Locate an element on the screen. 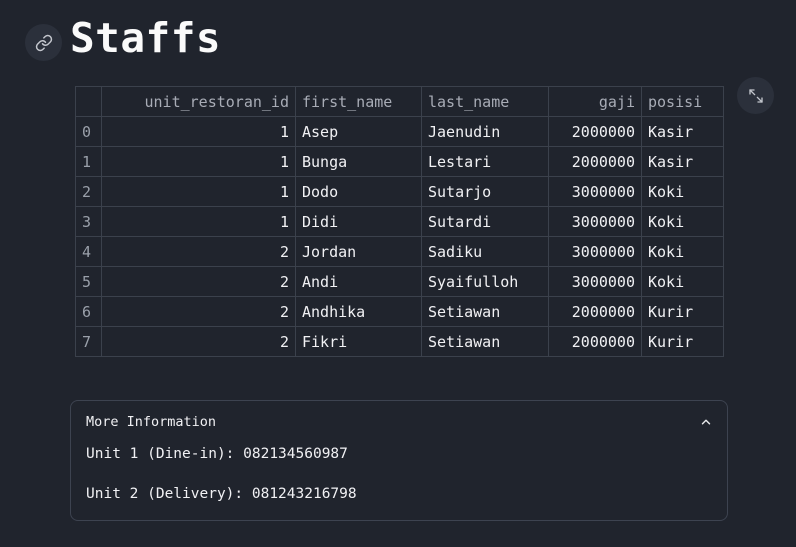 This screenshot has height=547, width=796. table-row: 2 1 Dodo Sutarjo 3000000 Koki is located at coordinates (399, 191).